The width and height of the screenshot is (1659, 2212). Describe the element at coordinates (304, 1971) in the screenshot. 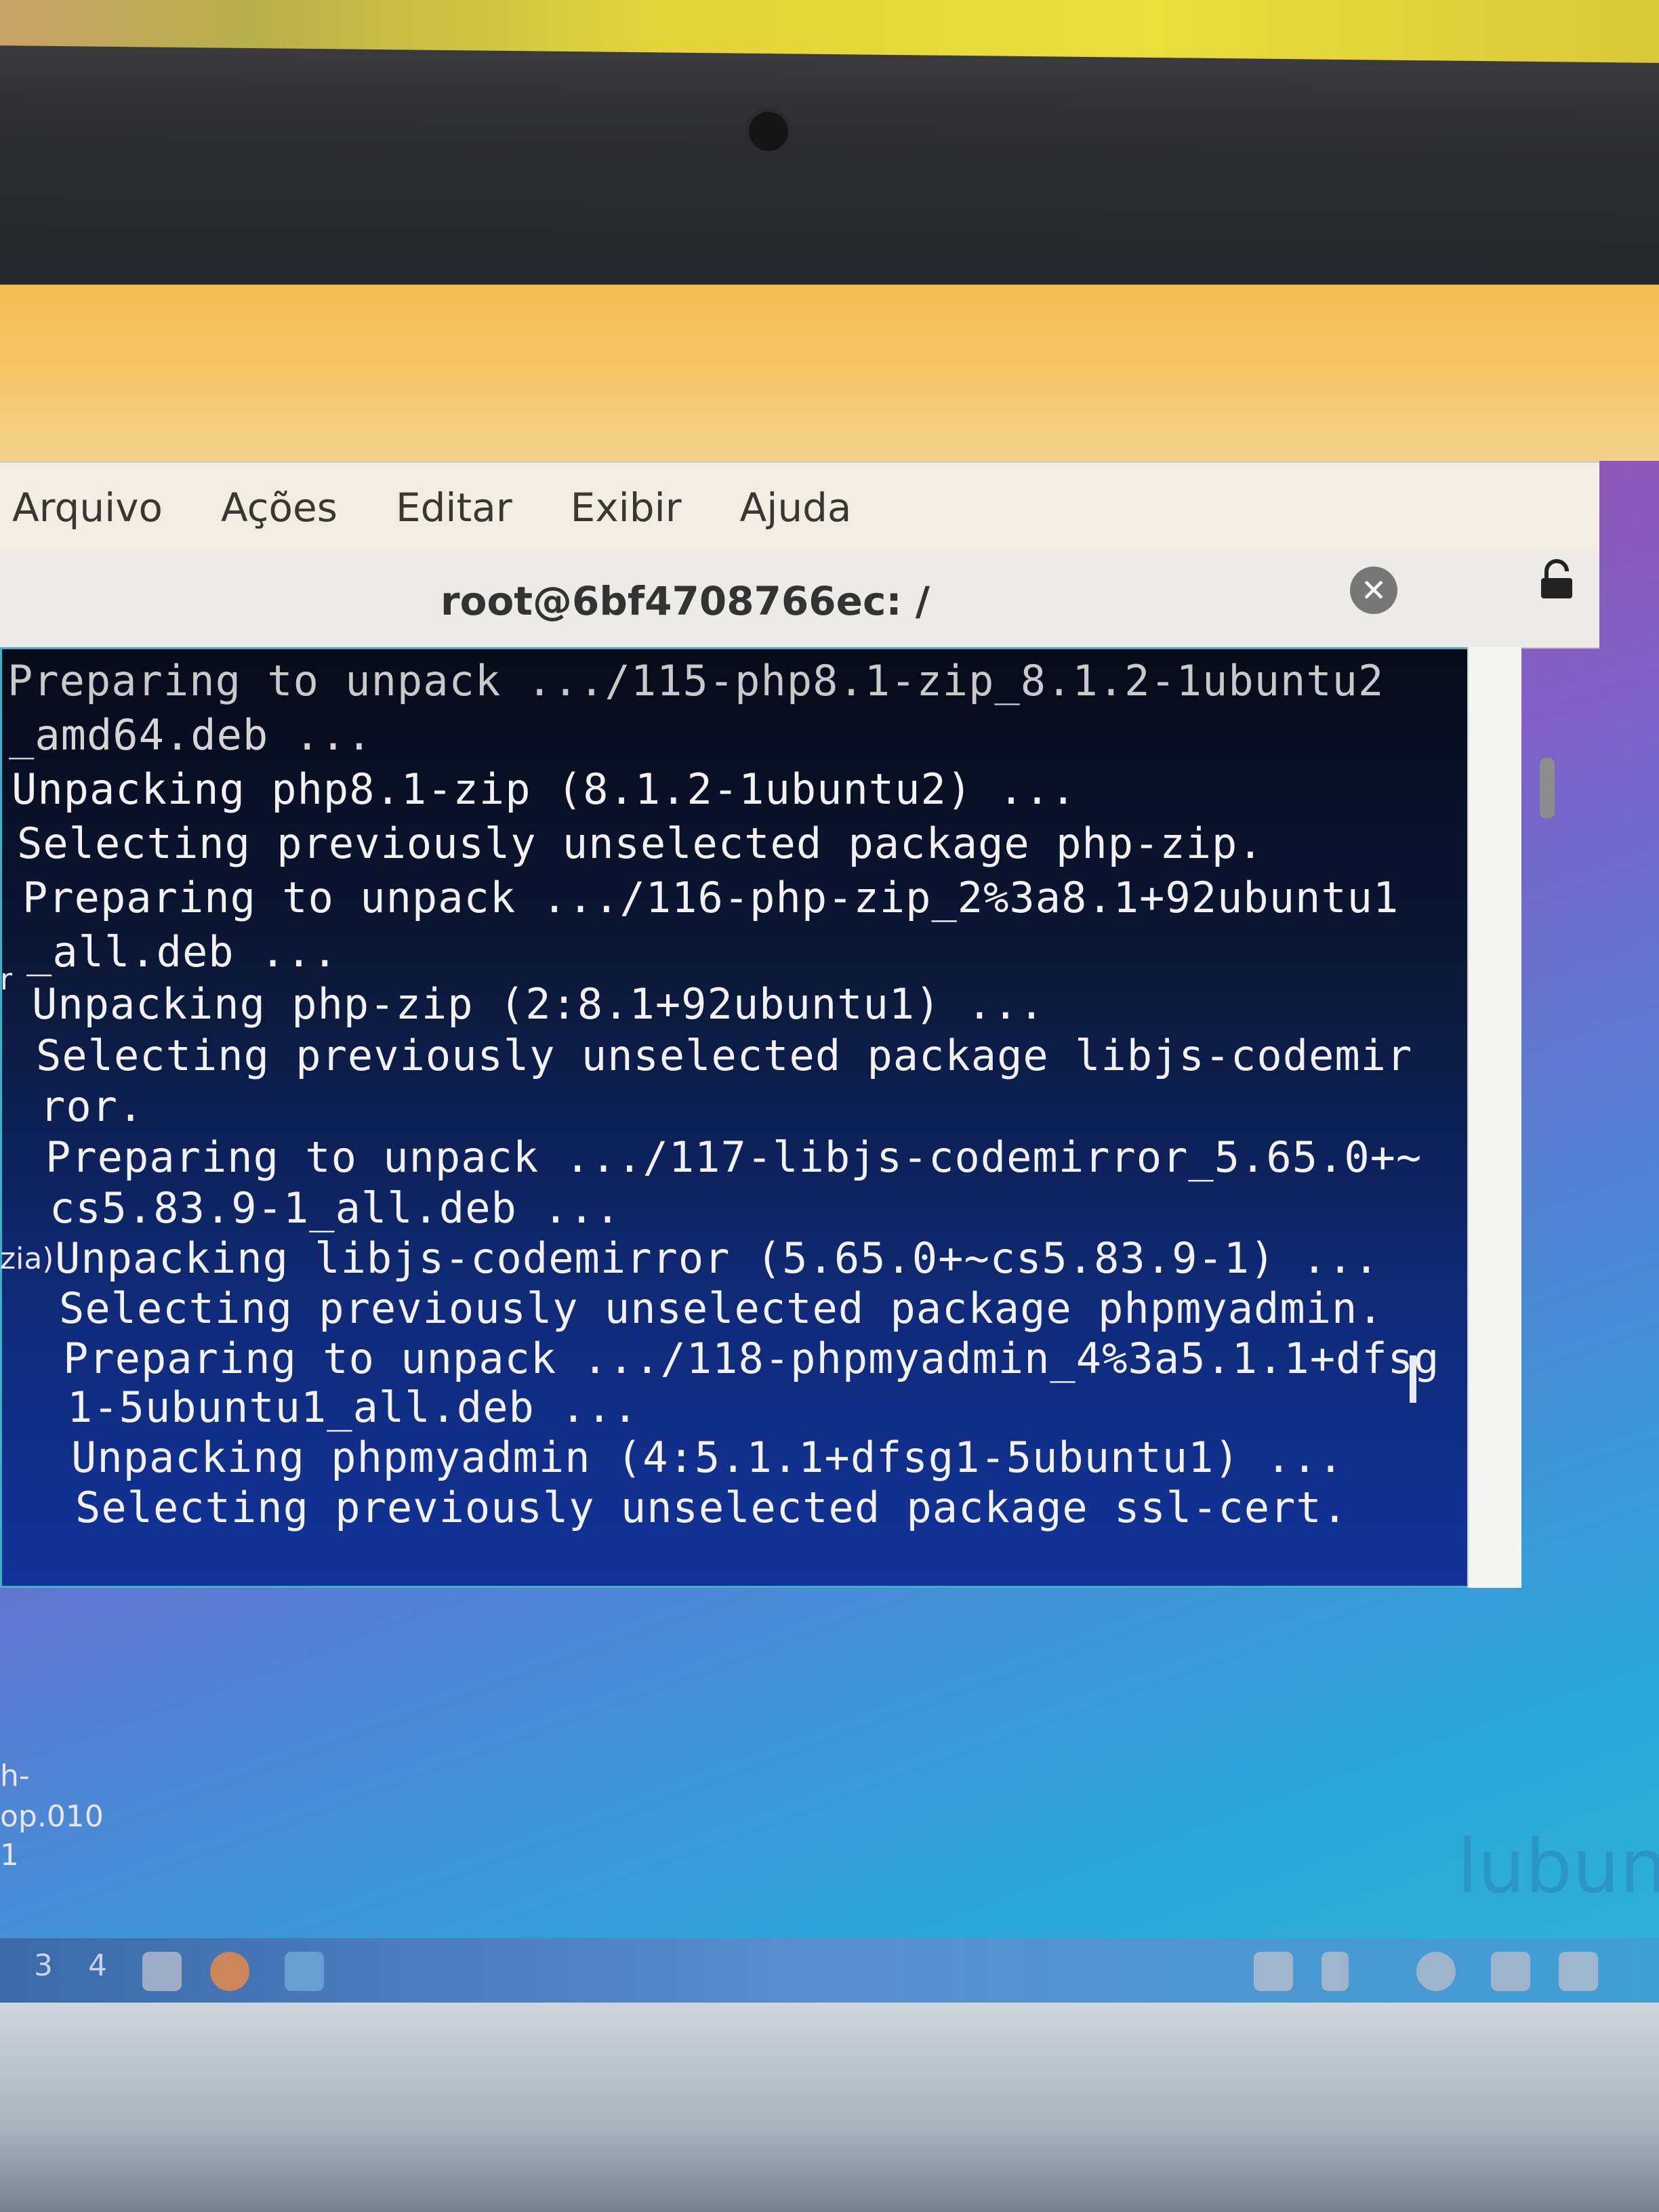

I see `terminal-taskbar-icon` at that location.